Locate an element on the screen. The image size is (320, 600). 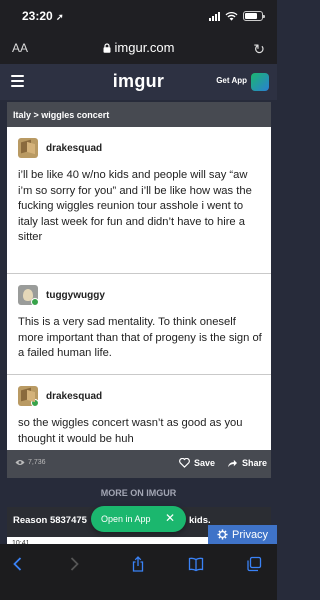
back-button is located at coordinates (18, 564).